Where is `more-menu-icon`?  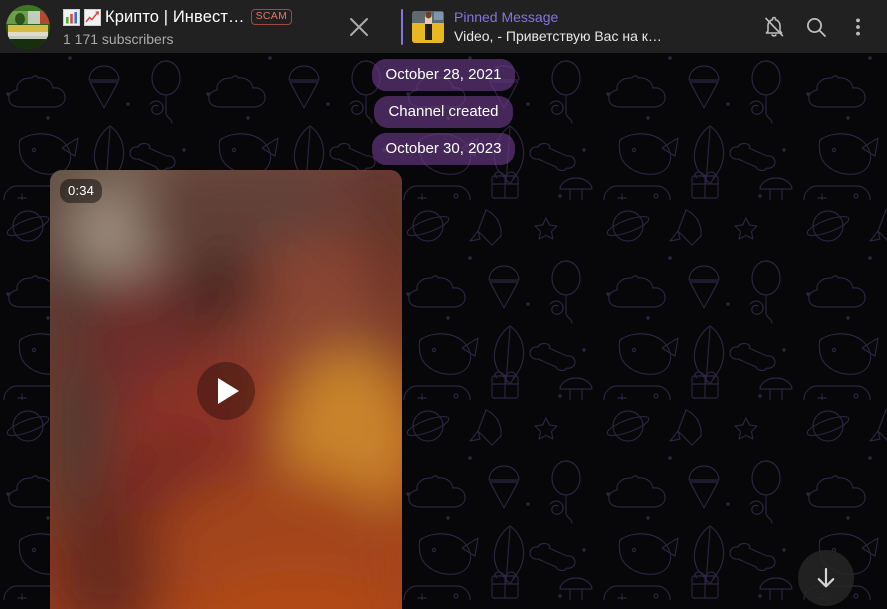
more-menu-icon is located at coordinates (858, 26).